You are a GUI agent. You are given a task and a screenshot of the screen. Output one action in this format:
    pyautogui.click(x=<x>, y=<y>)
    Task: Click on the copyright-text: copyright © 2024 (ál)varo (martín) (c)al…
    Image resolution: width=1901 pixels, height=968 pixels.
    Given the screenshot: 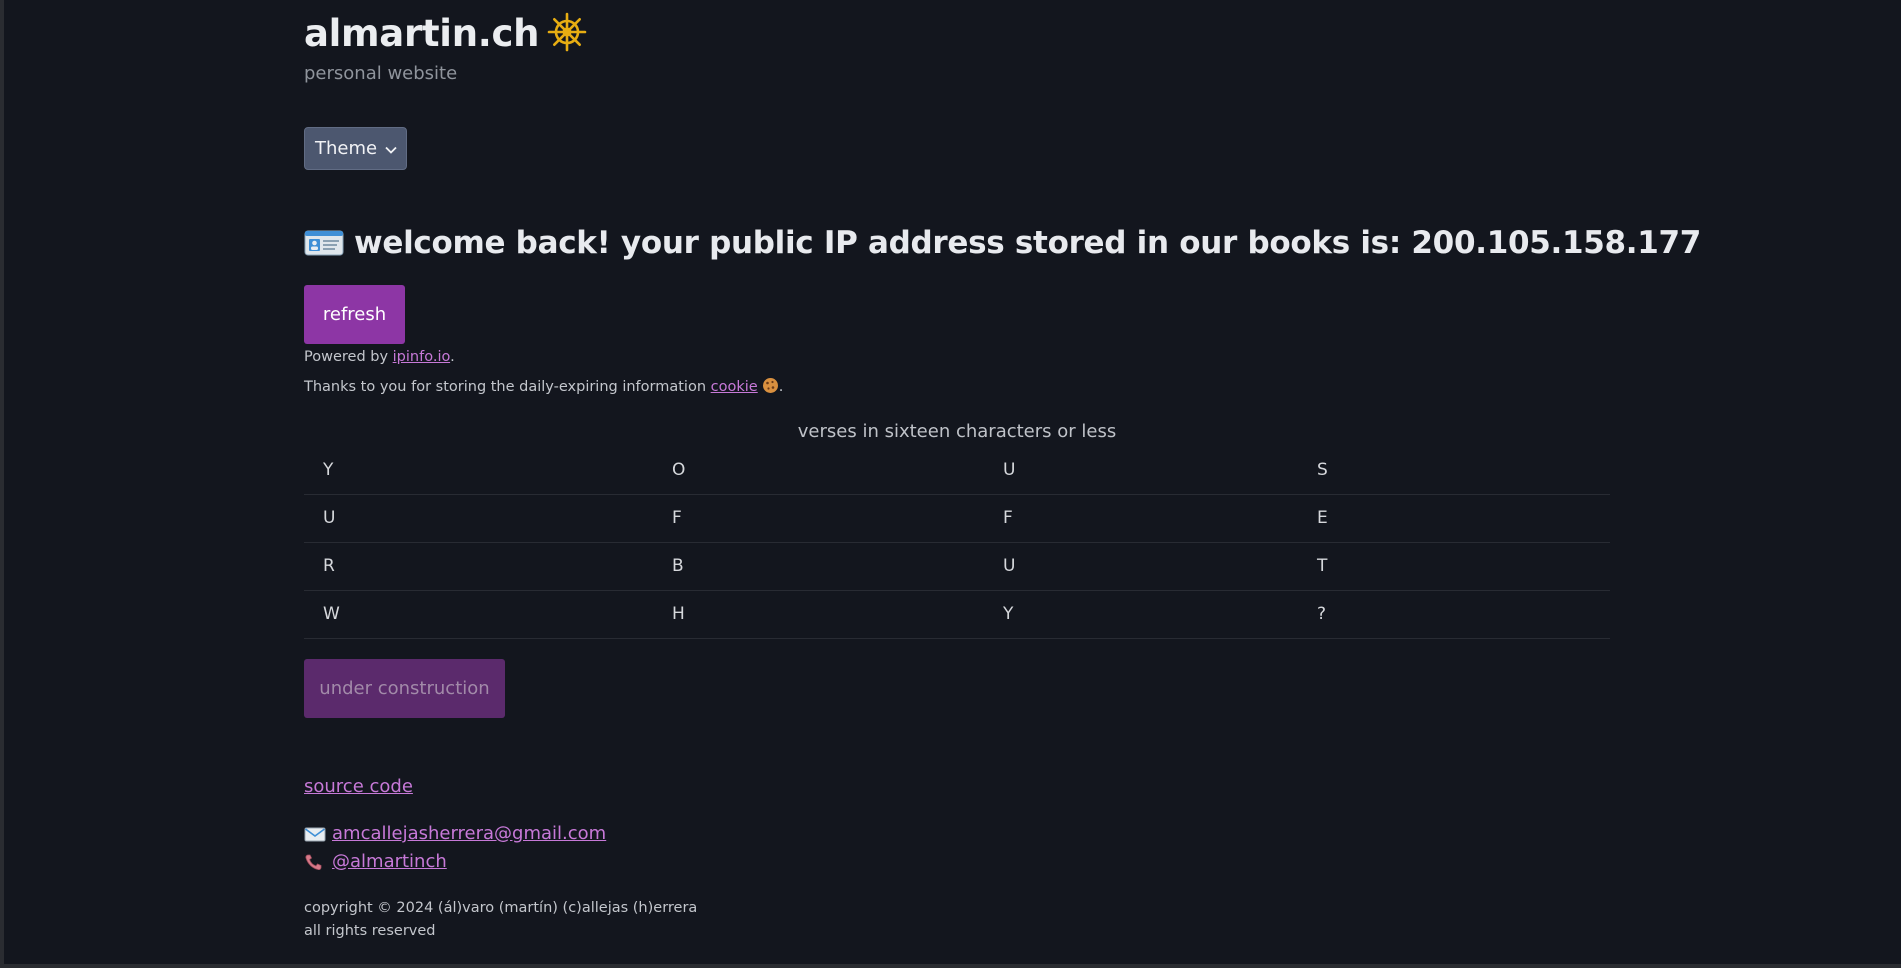 What is the action you would take?
    pyautogui.click(x=501, y=908)
    